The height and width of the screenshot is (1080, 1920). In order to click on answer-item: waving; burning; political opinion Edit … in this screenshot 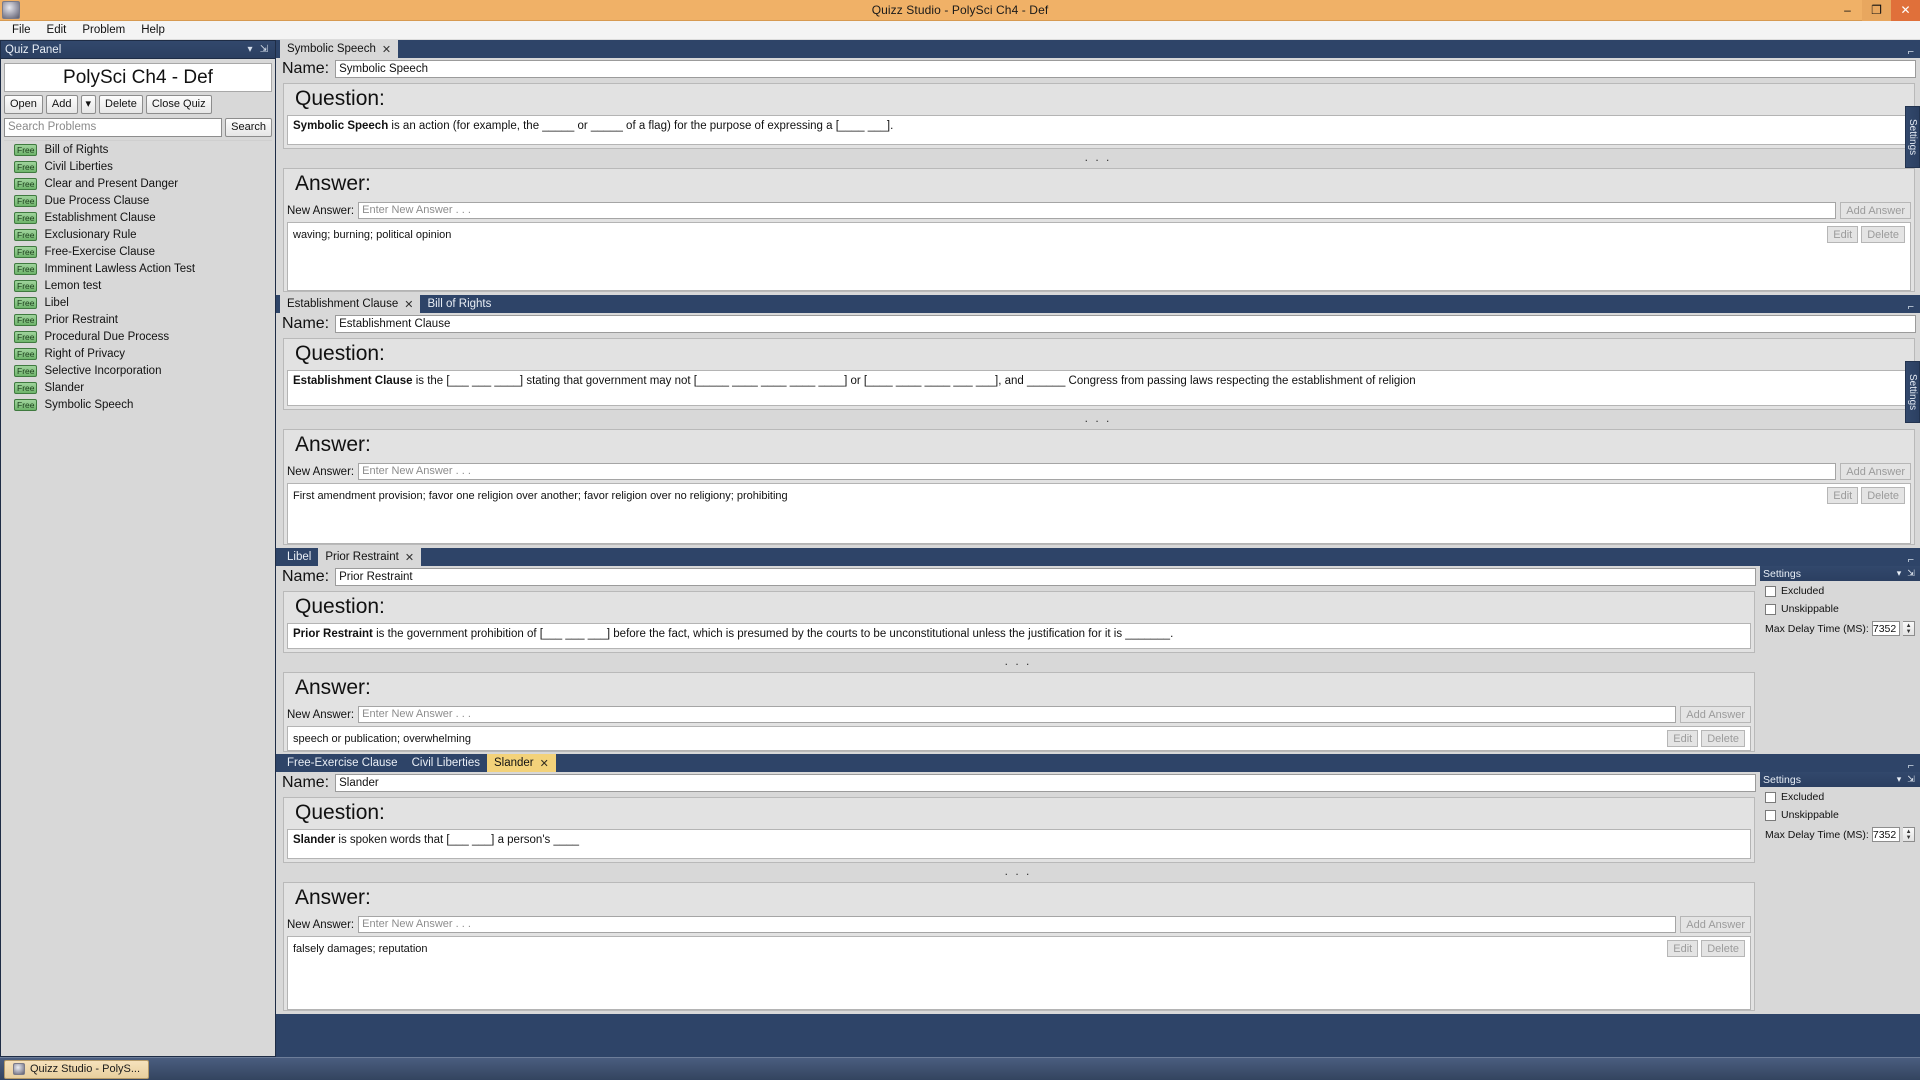, I will do `click(1099, 234)`.